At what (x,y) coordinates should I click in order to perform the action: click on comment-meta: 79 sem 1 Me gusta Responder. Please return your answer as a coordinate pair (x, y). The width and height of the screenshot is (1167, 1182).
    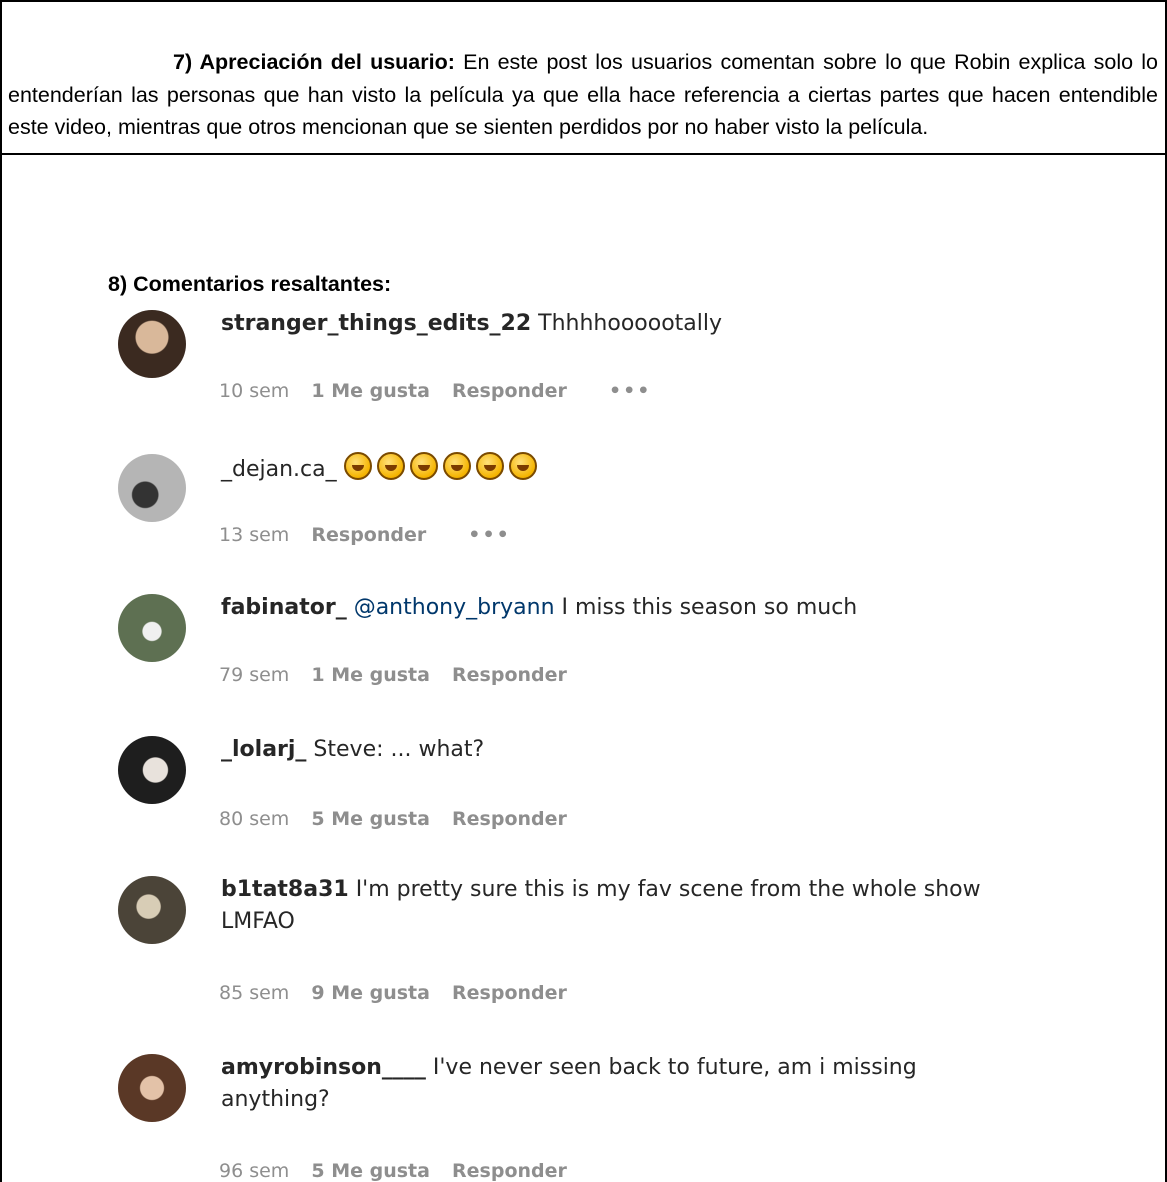
    Looking at the image, I should click on (401, 675).